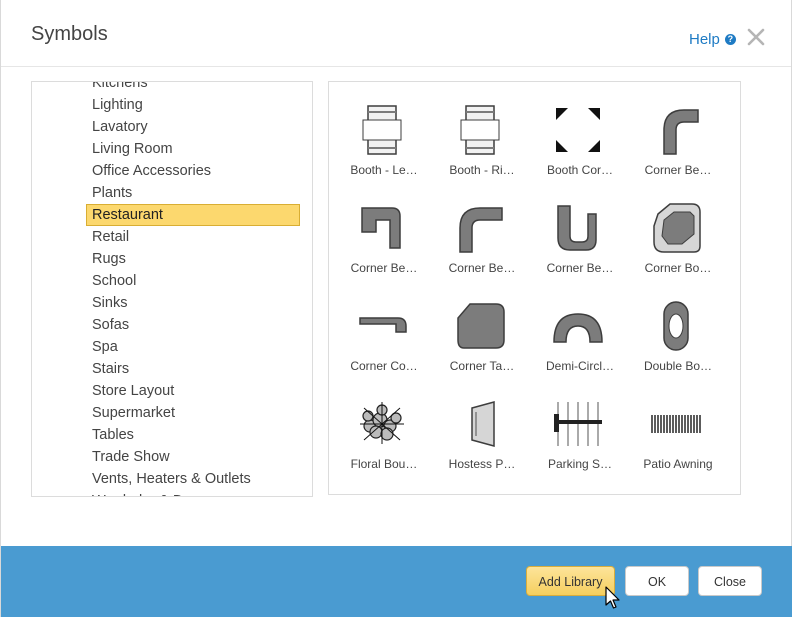 Image resolution: width=792 pixels, height=617 pixels. I want to click on double-booth-icon, so click(676, 326).